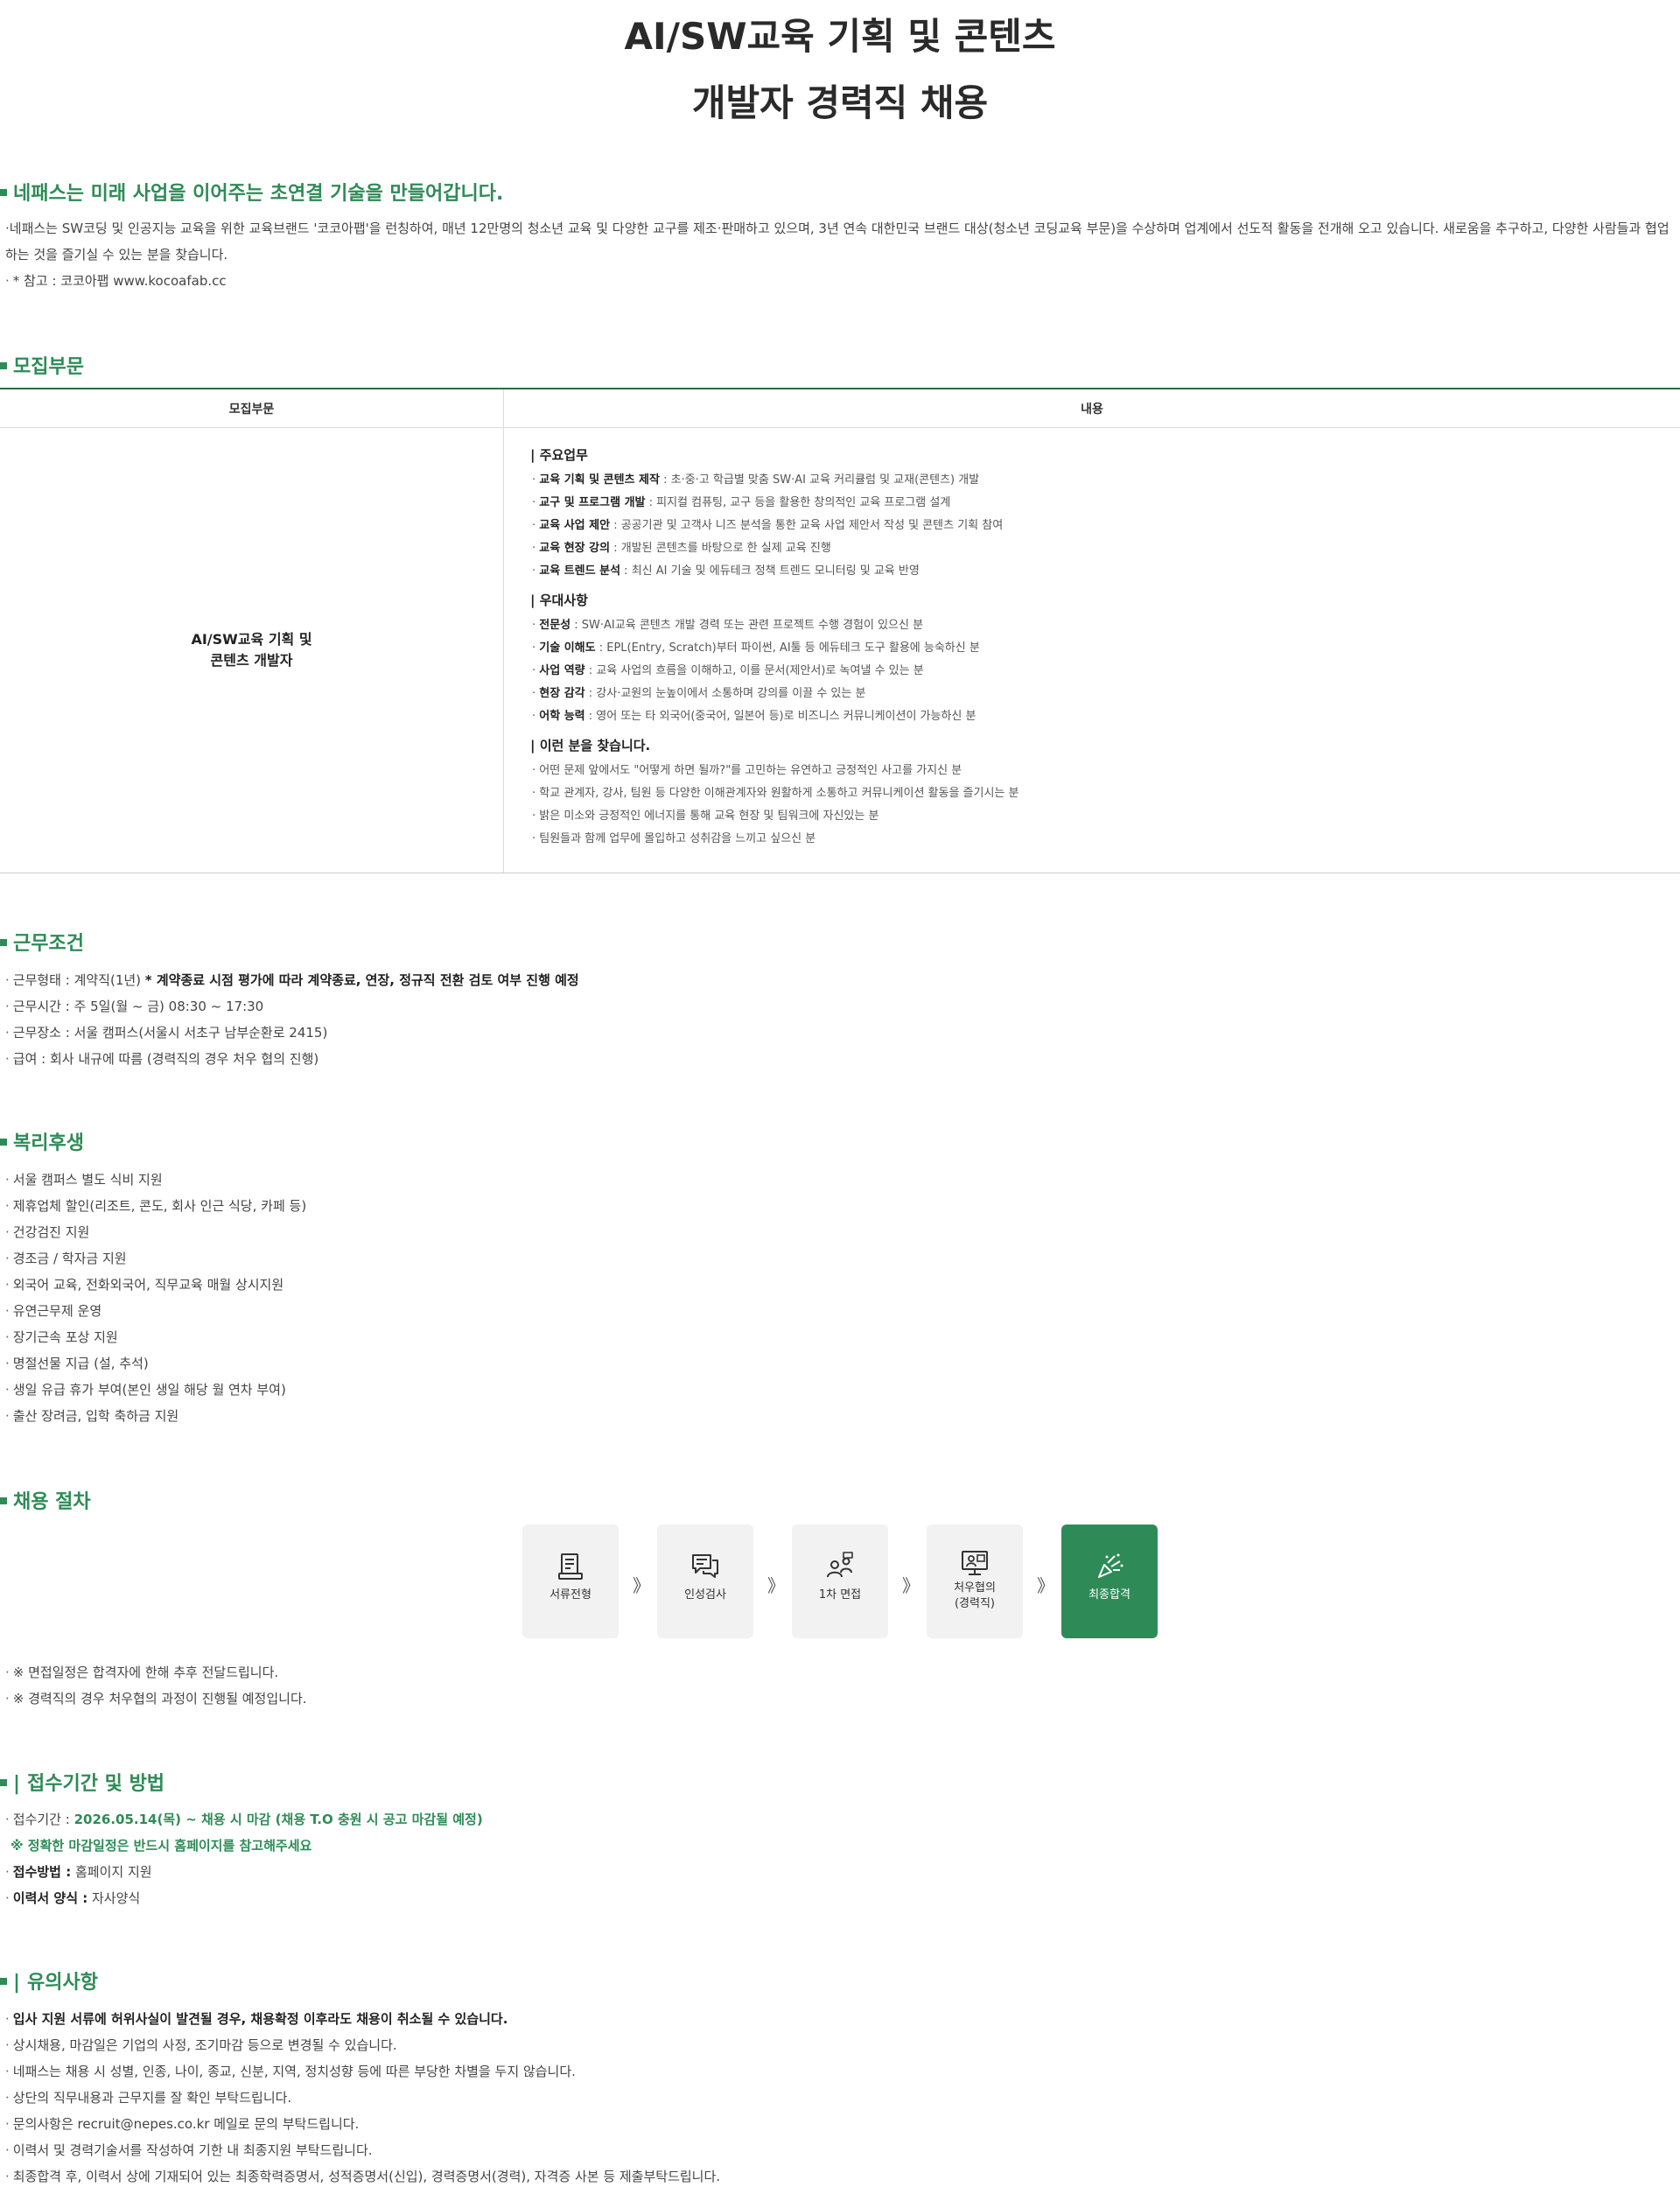  Describe the element at coordinates (162, 1059) in the screenshot. I see `condition-salary: · 급여 : 회사 내규에 따름 (경력직의 경우 처우 협의 진행)` at that location.